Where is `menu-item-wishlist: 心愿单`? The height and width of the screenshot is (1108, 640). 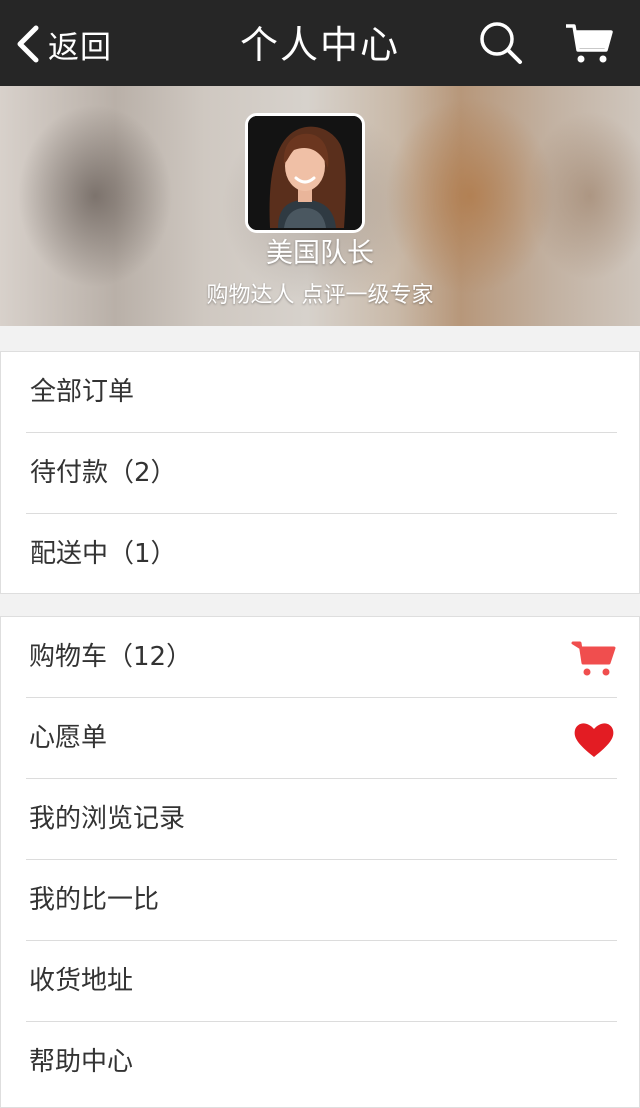 menu-item-wishlist: 心愿单 is located at coordinates (320, 738).